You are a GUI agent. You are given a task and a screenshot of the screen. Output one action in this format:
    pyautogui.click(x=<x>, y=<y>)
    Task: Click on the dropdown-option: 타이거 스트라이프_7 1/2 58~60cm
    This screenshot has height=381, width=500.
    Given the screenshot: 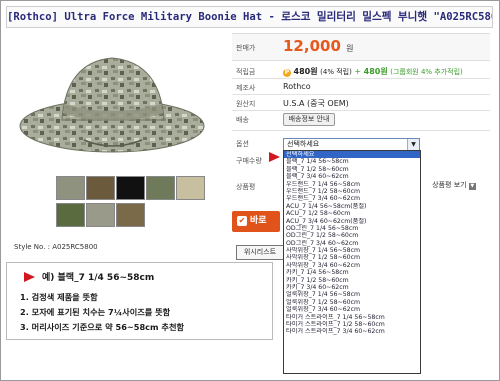 What is the action you would take?
    pyautogui.click(x=352, y=324)
    